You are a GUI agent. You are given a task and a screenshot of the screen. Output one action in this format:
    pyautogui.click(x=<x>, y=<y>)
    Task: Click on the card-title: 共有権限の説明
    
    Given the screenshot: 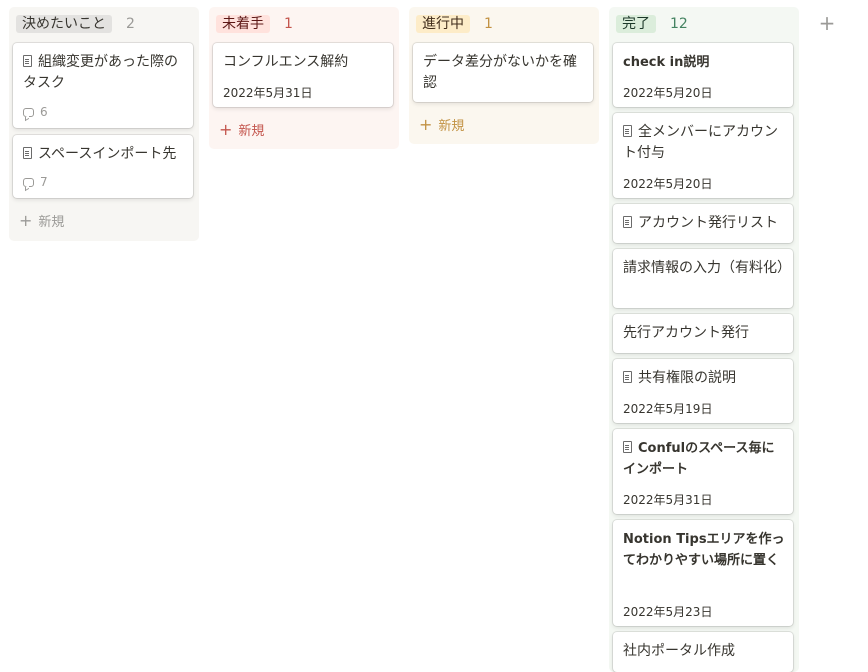 What is the action you would take?
    pyautogui.click(x=705, y=378)
    